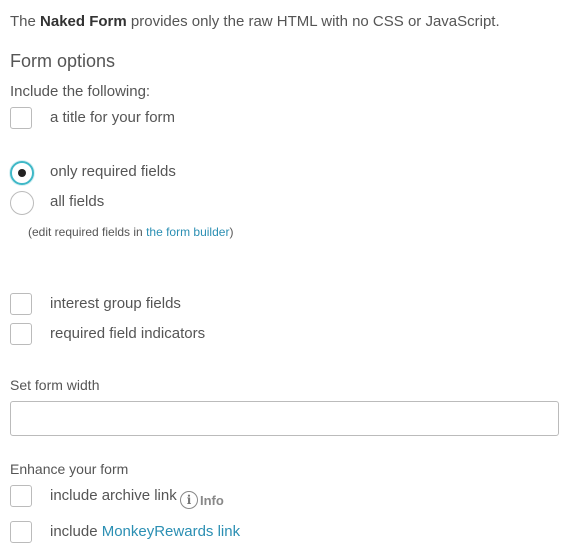  I want to click on form-title-checkbox-label: a title for your form, so click(112, 117).